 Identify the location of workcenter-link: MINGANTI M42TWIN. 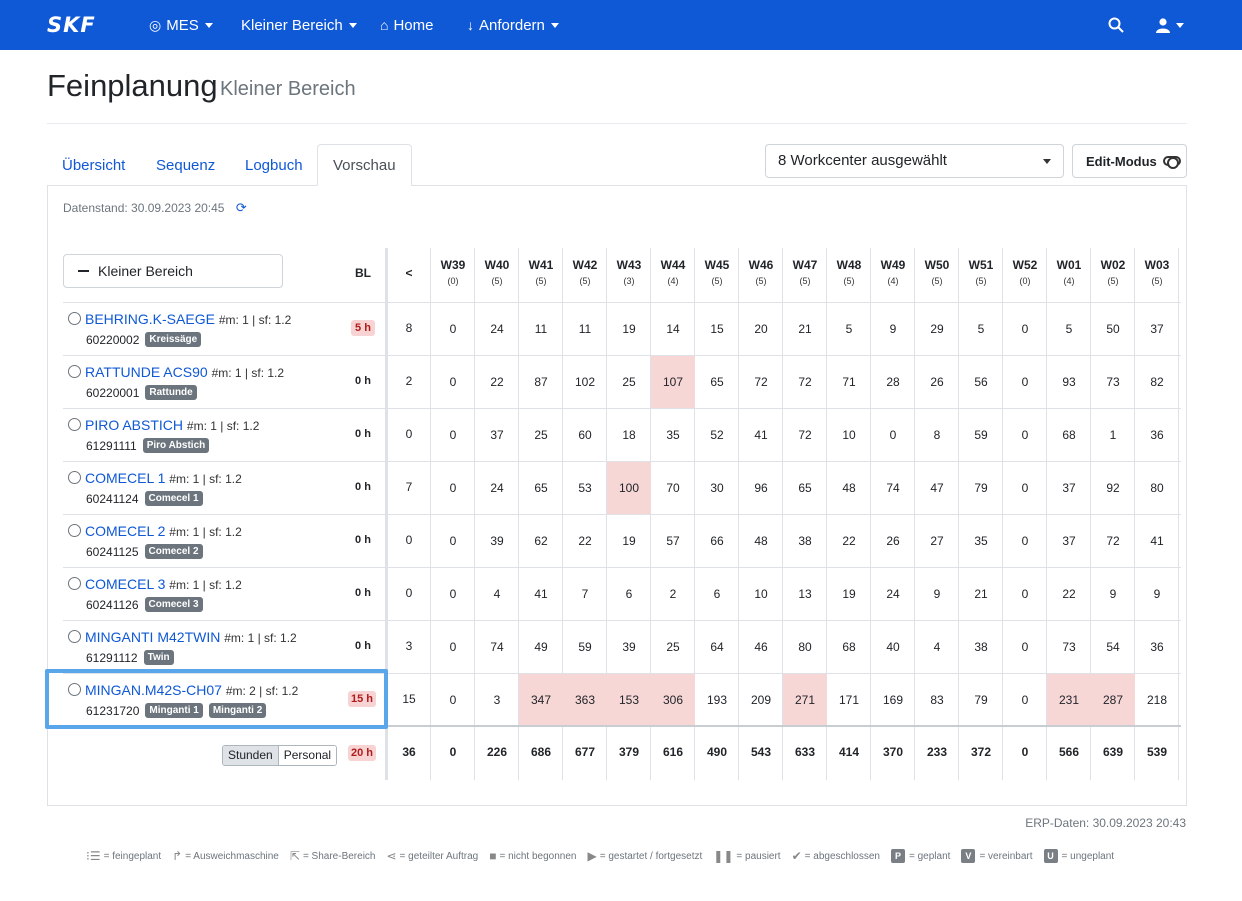
(152, 637).